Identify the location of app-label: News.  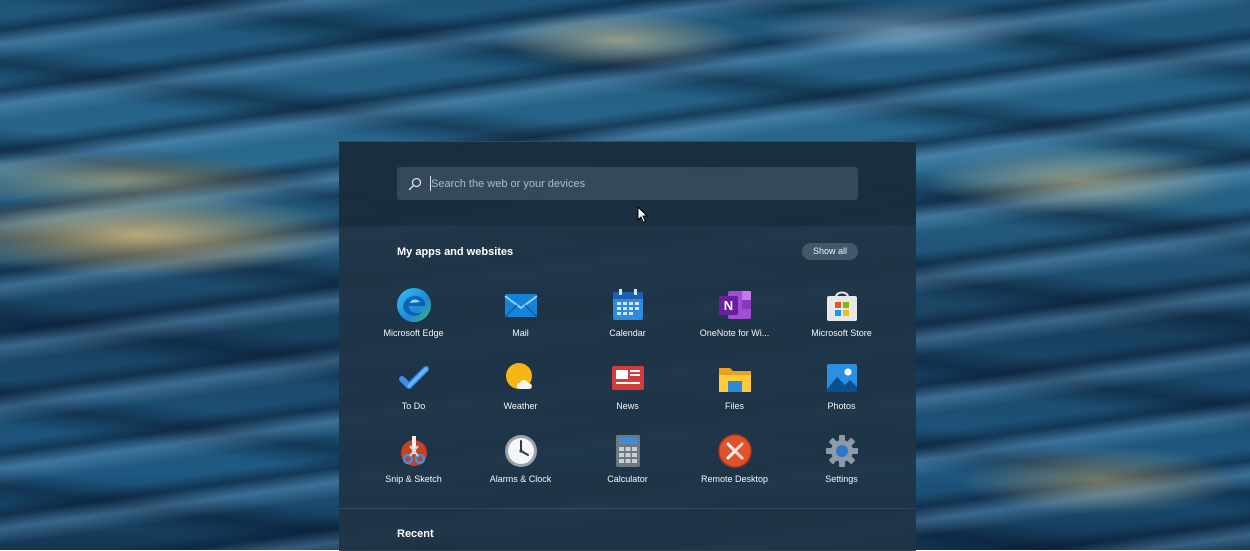
(627, 406).